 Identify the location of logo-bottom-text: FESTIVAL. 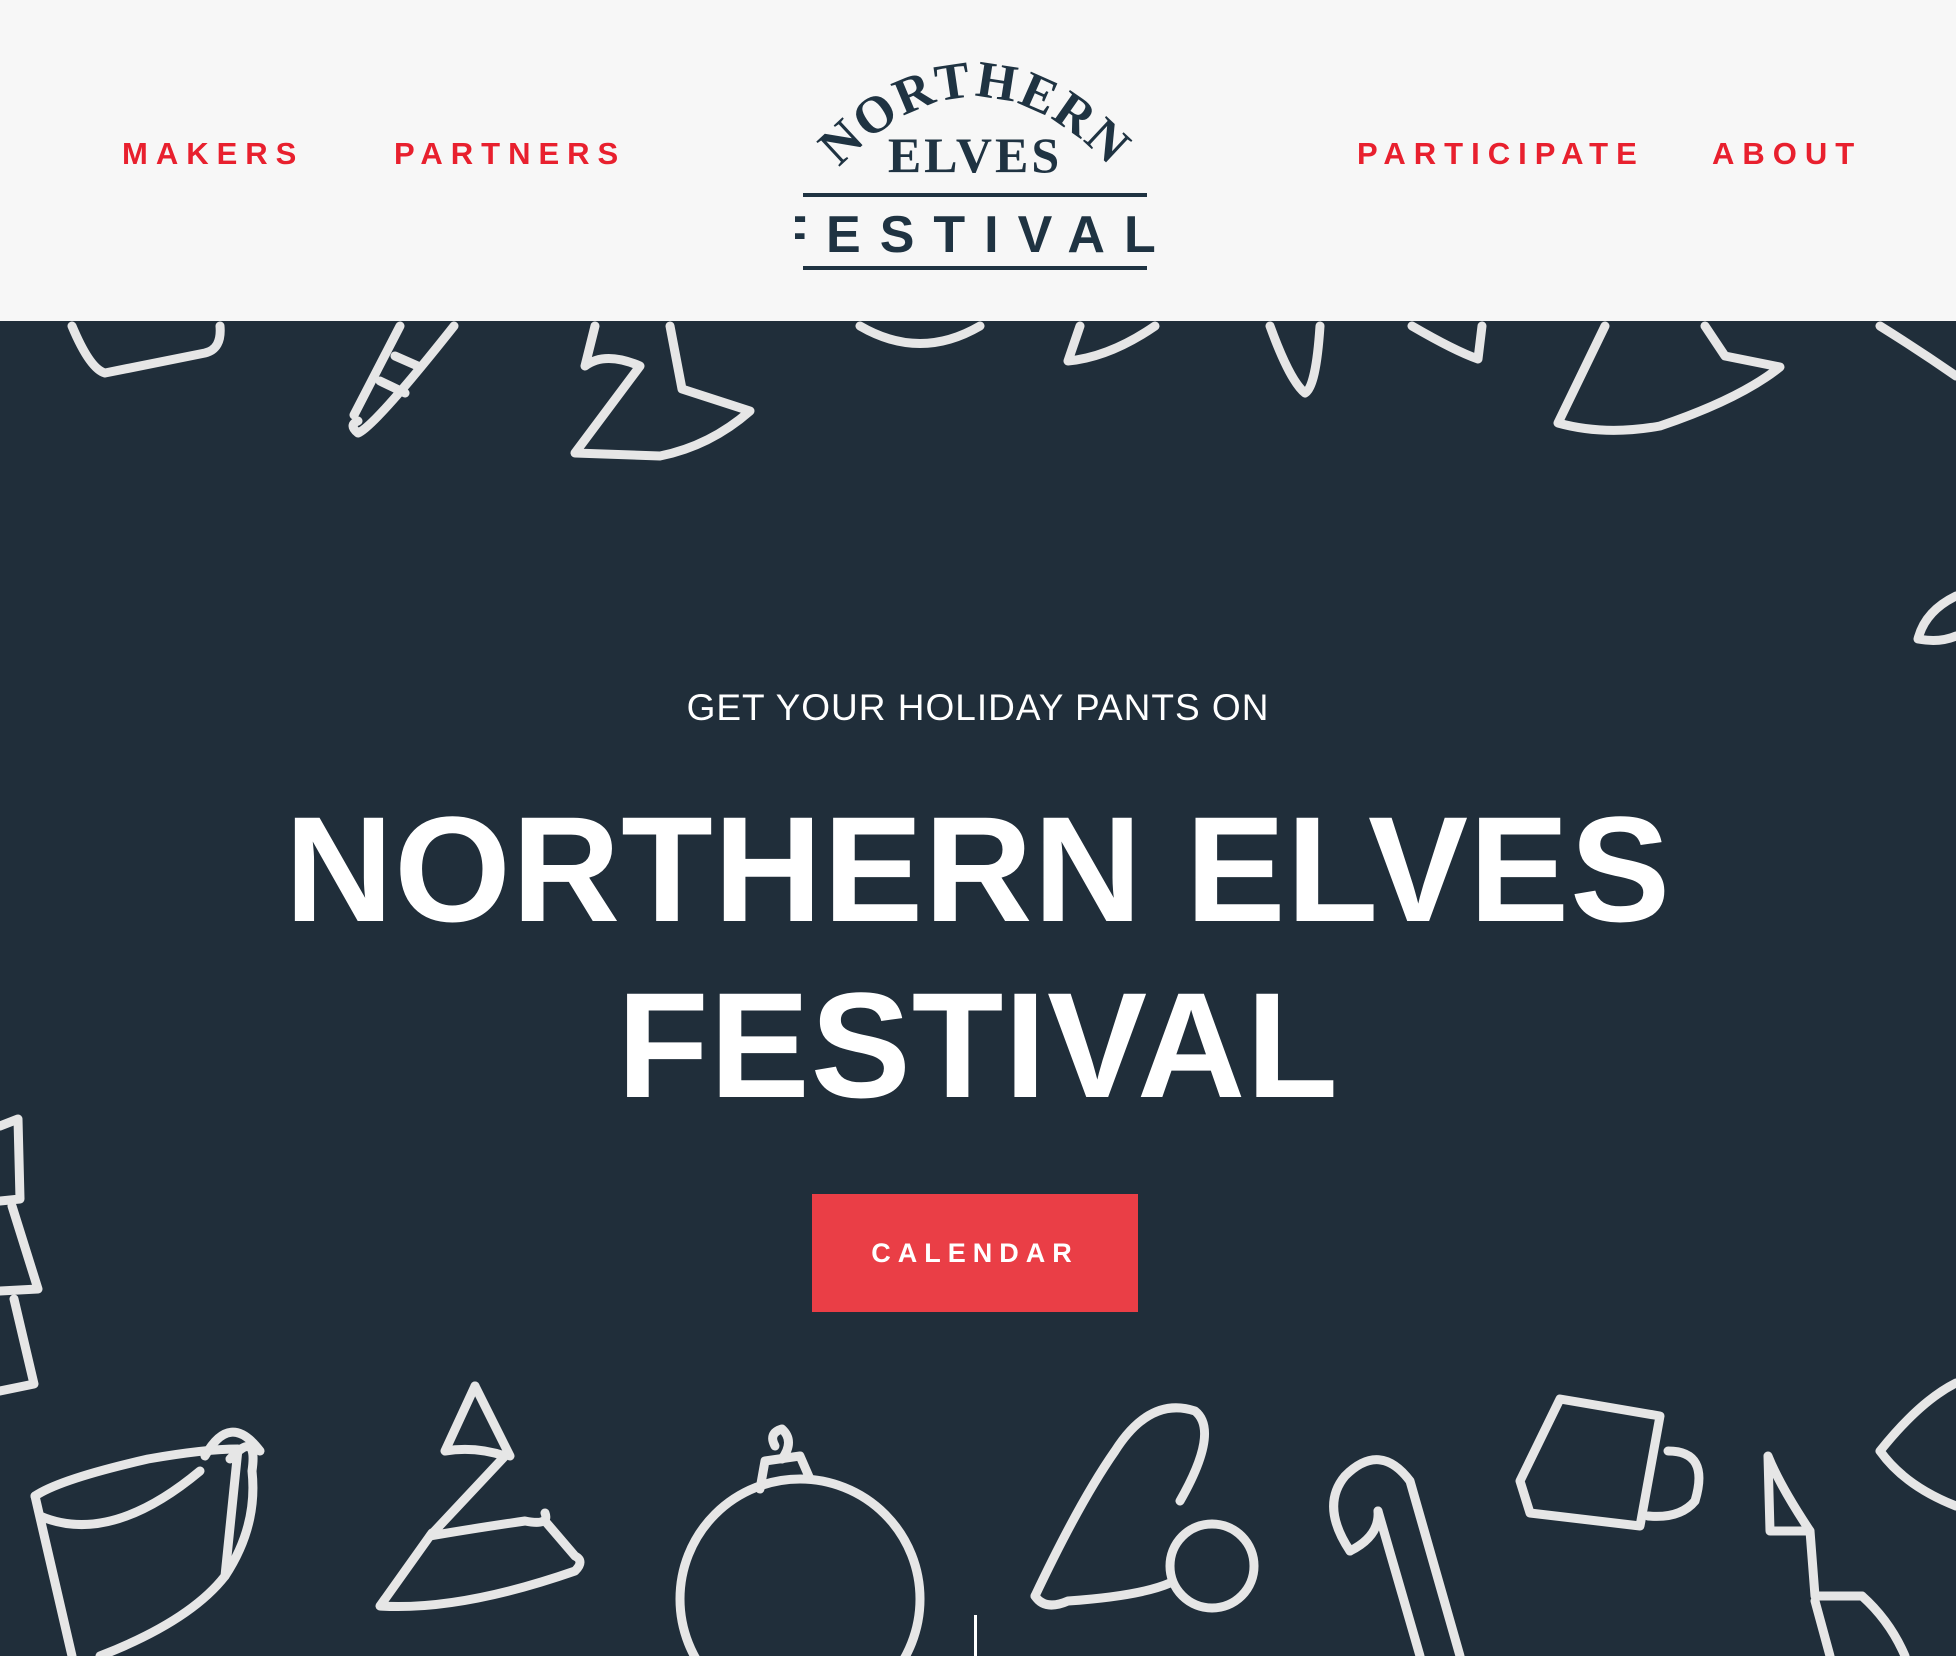
(975, 235).